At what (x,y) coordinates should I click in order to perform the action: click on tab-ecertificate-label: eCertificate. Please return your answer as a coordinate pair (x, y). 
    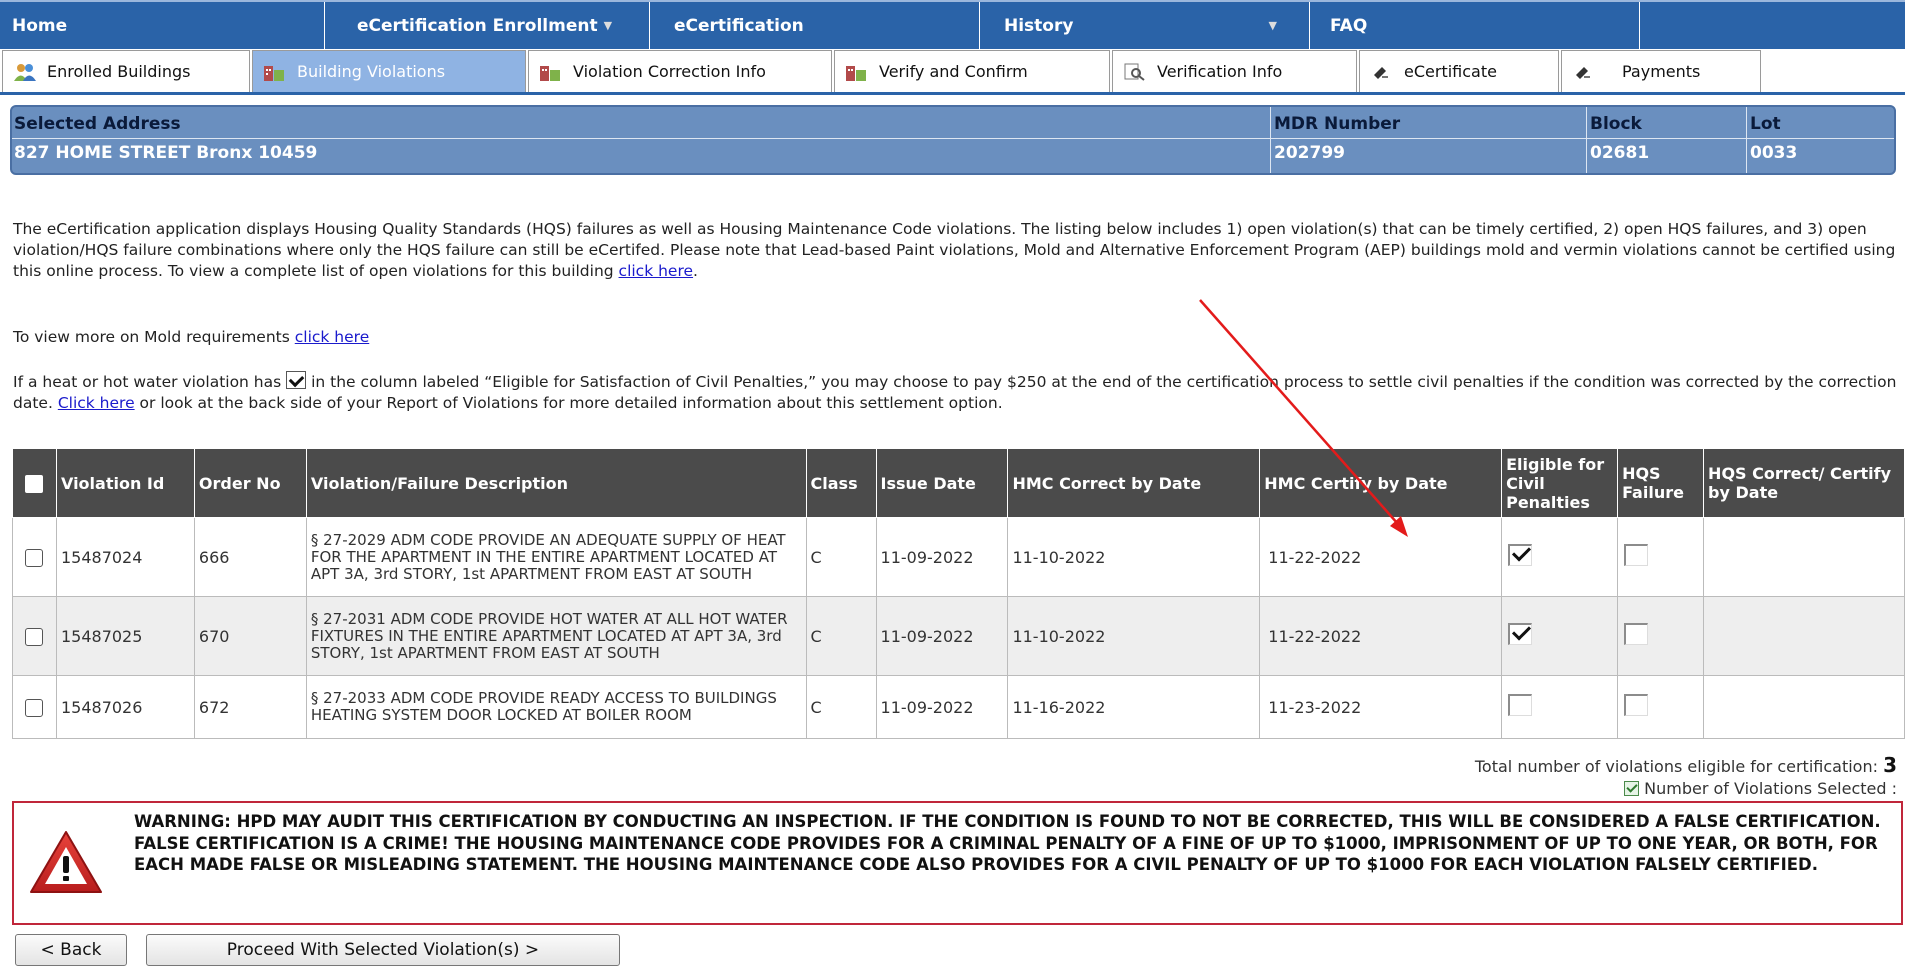
    Looking at the image, I should click on (1450, 71).